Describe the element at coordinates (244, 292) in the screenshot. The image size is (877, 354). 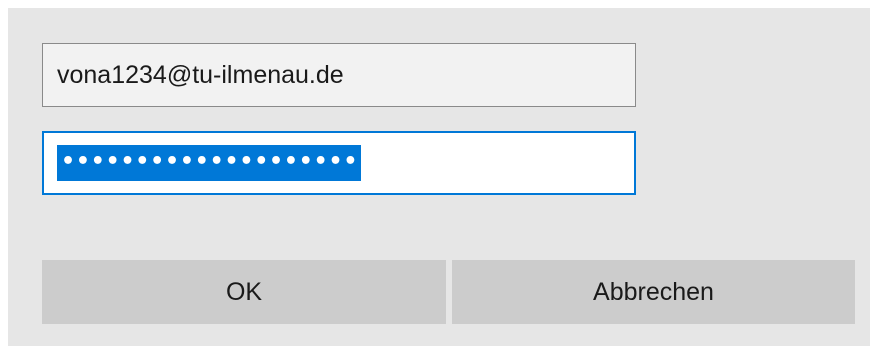
I see `ok-button: OK` at that location.